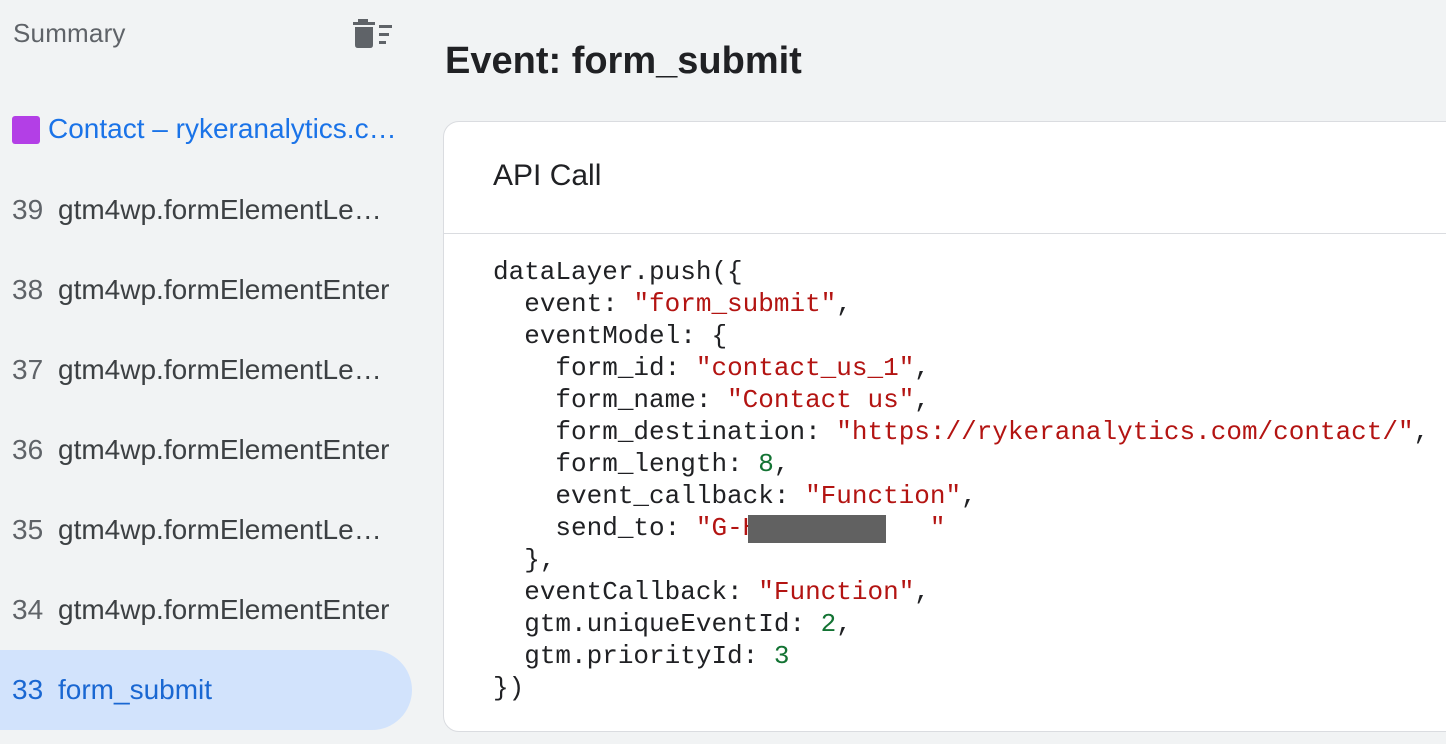  What do you see at coordinates (373, 34) in the screenshot?
I see `delete-sweep-icon` at bounding box center [373, 34].